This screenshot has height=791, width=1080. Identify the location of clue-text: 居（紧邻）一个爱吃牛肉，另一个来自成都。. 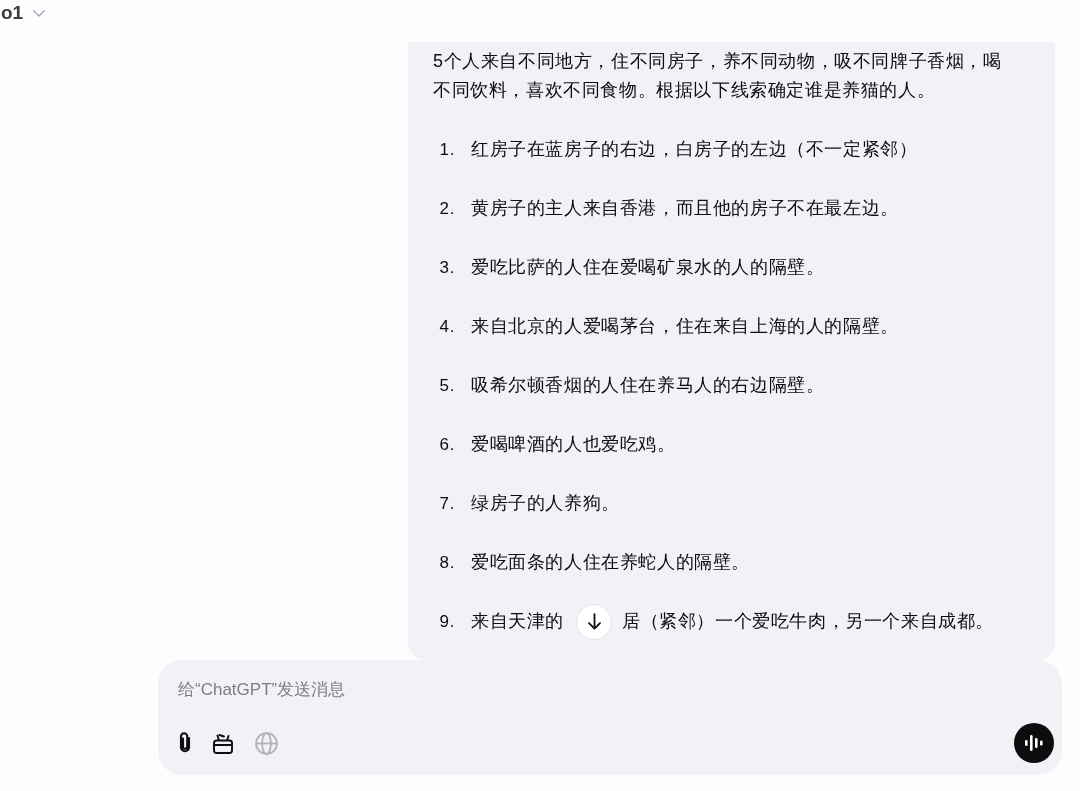
(808, 621).